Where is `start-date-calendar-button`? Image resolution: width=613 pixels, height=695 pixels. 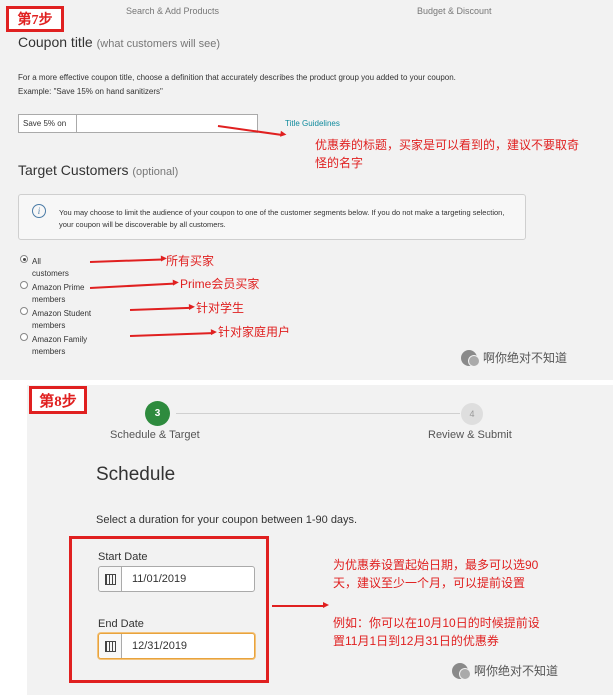
start-date-calendar-button is located at coordinates (110, 579).